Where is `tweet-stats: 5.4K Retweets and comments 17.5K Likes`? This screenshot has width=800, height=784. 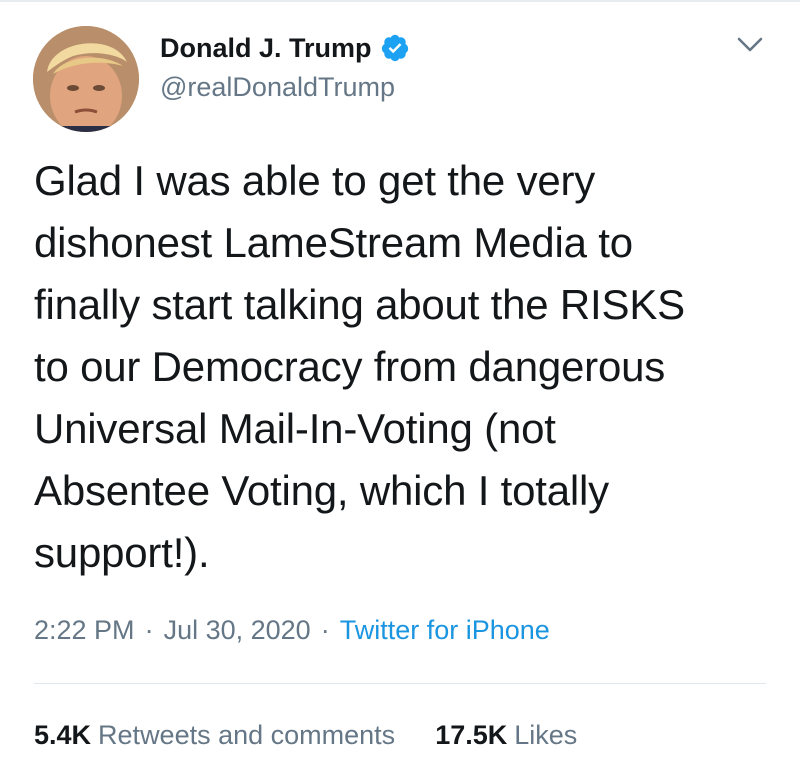
tweet-stats: 5.4K Retweets and comments 17.5K Likes is located at coordinates (305, 735).